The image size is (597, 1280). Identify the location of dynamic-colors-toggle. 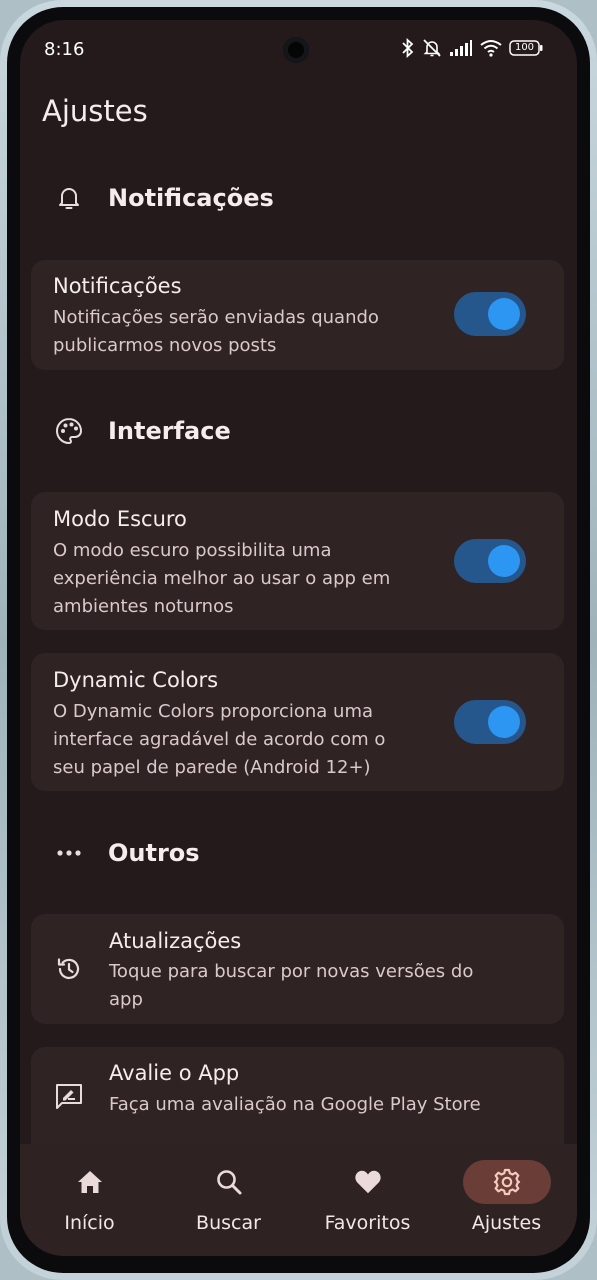
(490, 722).